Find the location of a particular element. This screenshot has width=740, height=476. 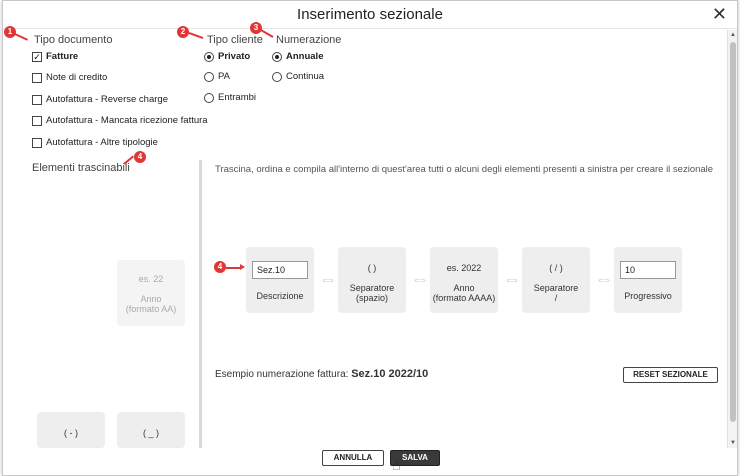

dialog-title: Inserimento sezionale is located at coordinates (370, 14).